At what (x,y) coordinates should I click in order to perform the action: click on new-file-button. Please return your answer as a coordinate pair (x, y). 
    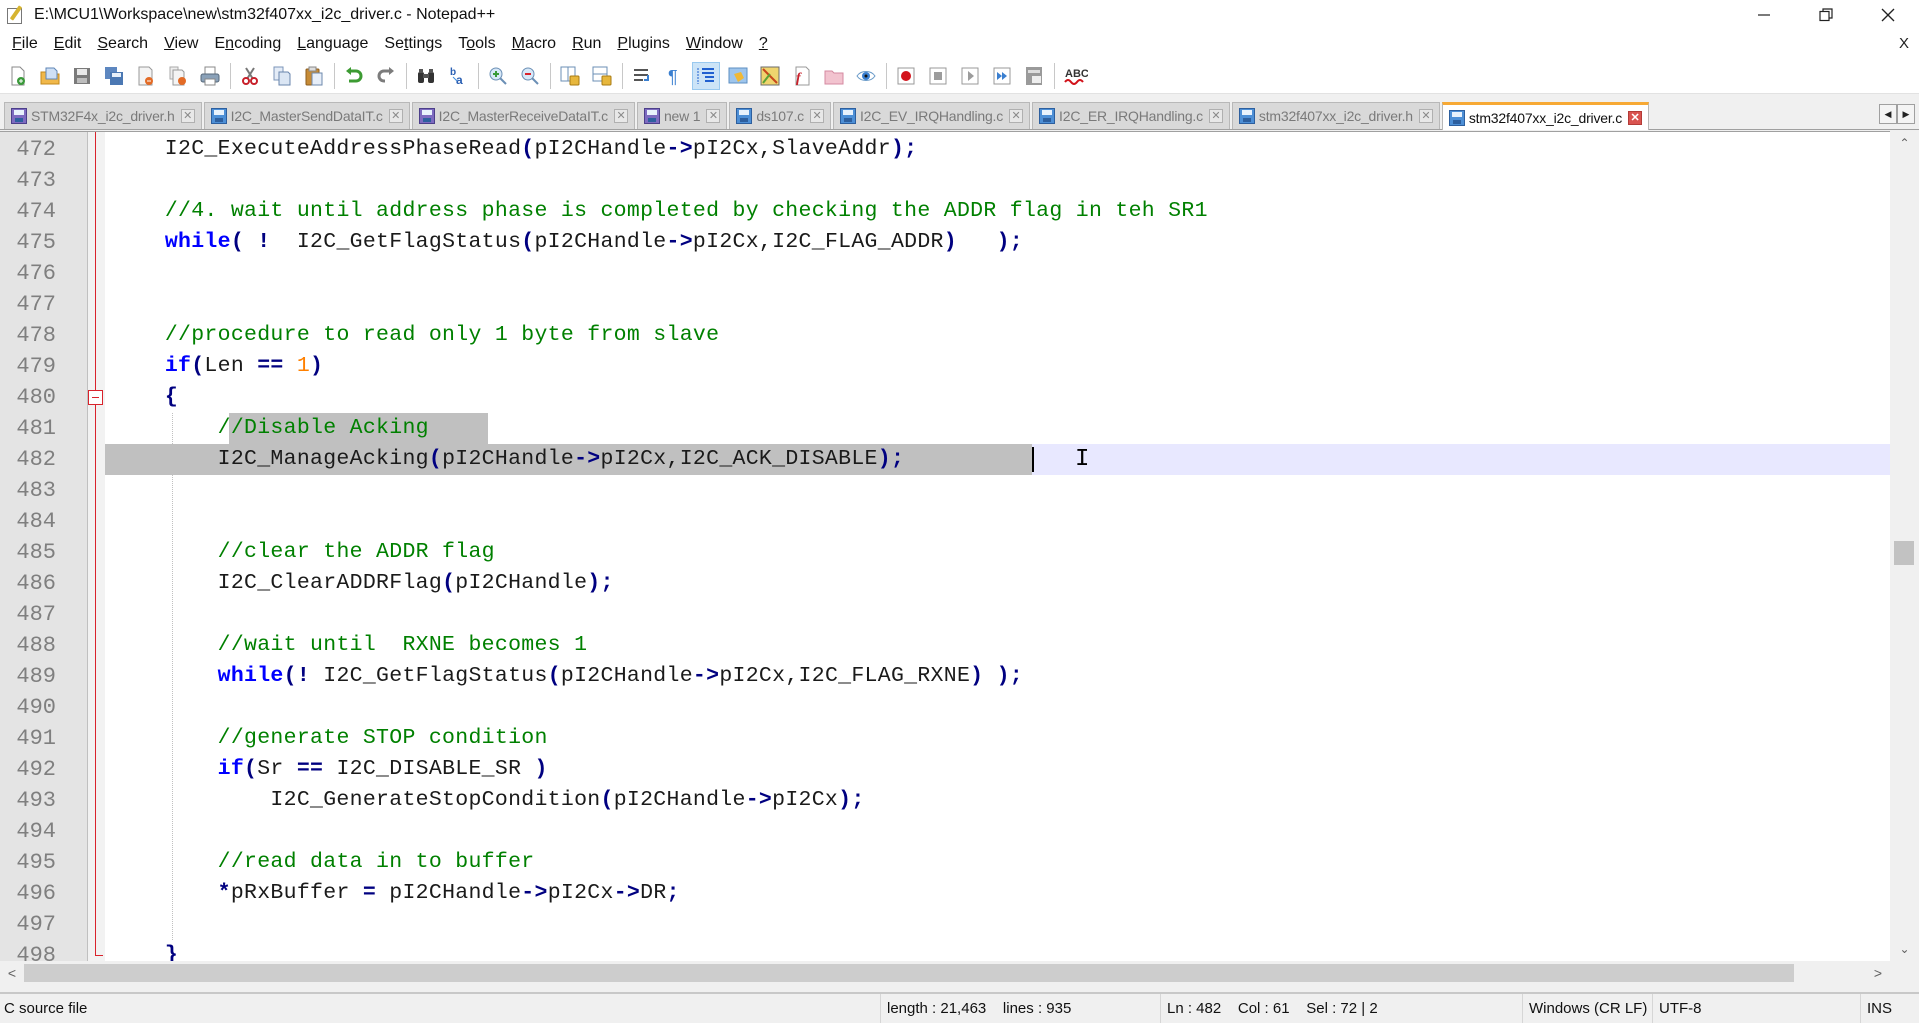
    Looking at the image, I should click on (18, 76).